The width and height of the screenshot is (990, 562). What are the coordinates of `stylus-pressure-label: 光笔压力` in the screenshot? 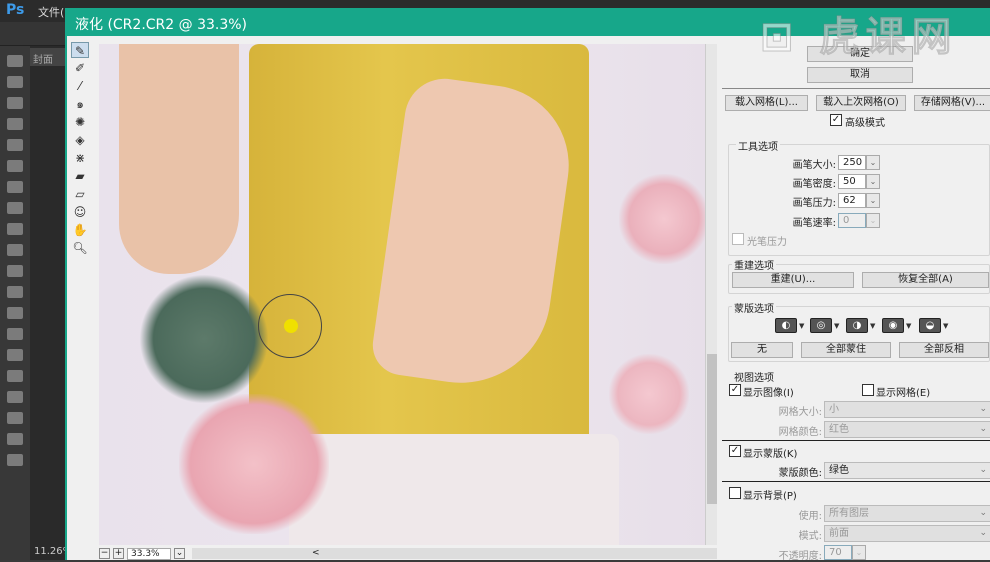 It's located at (767, 242).